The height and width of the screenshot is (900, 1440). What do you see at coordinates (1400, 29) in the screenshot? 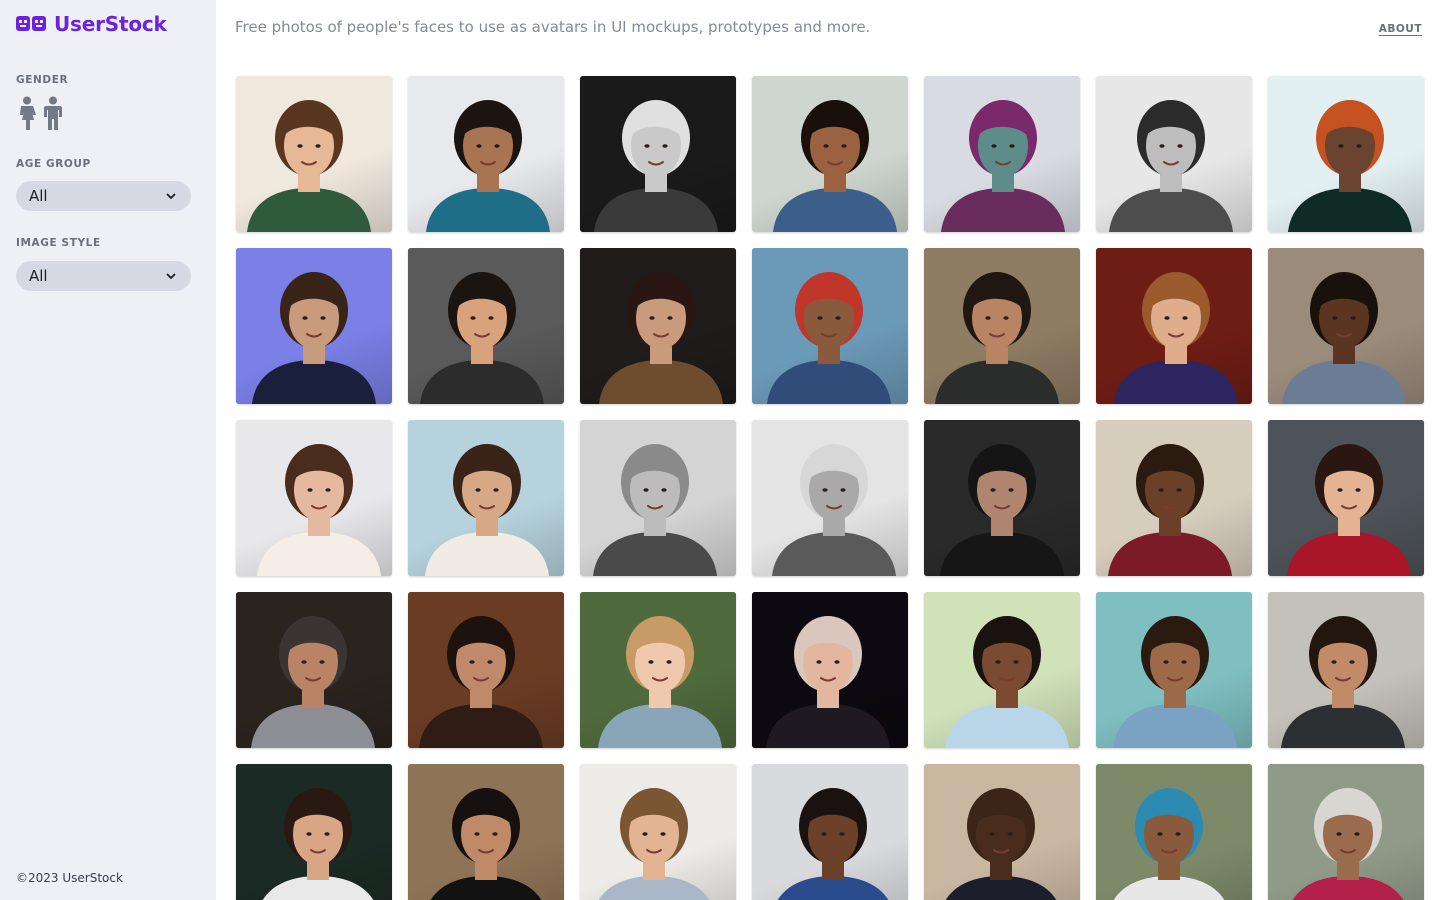
I see `about-link: ABOUT` at bounding box center [1400, 29].